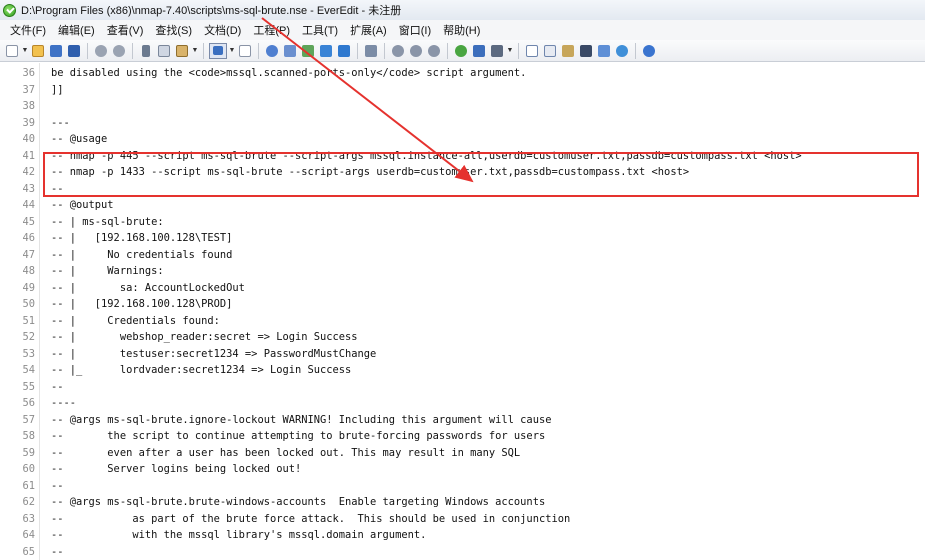 This screenshot has height=560, width=925. I want to click on line-number: 37, so click(28, 89).